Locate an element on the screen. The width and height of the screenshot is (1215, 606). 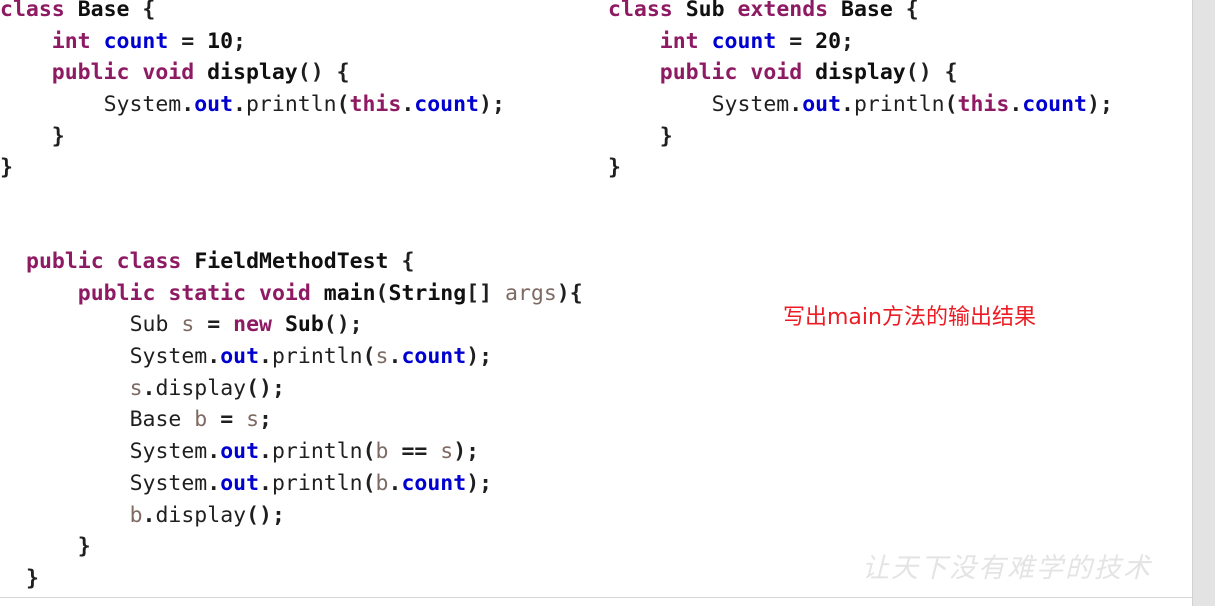
code-line: public static void main(String[] args){ is located at coordinates (304, 294).